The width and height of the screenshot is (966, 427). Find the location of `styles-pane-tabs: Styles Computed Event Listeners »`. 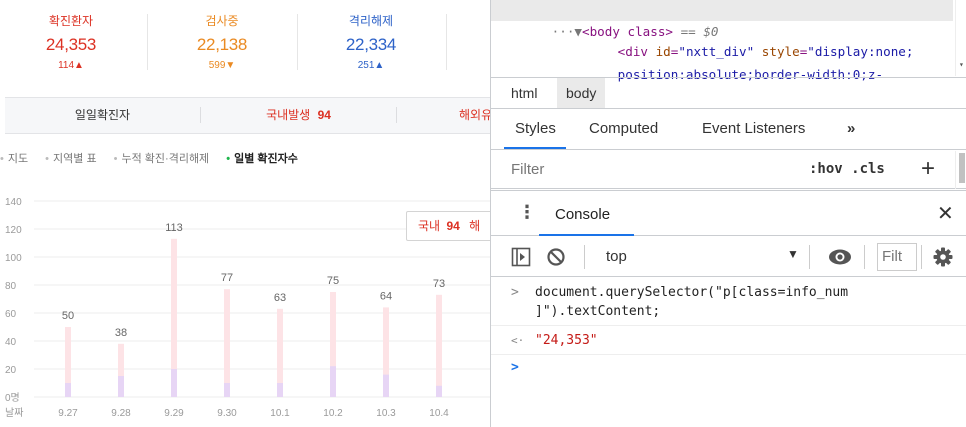

styles-pane-tabs: Styles Computed Event Listeners » is located at coordinates (728, 130).